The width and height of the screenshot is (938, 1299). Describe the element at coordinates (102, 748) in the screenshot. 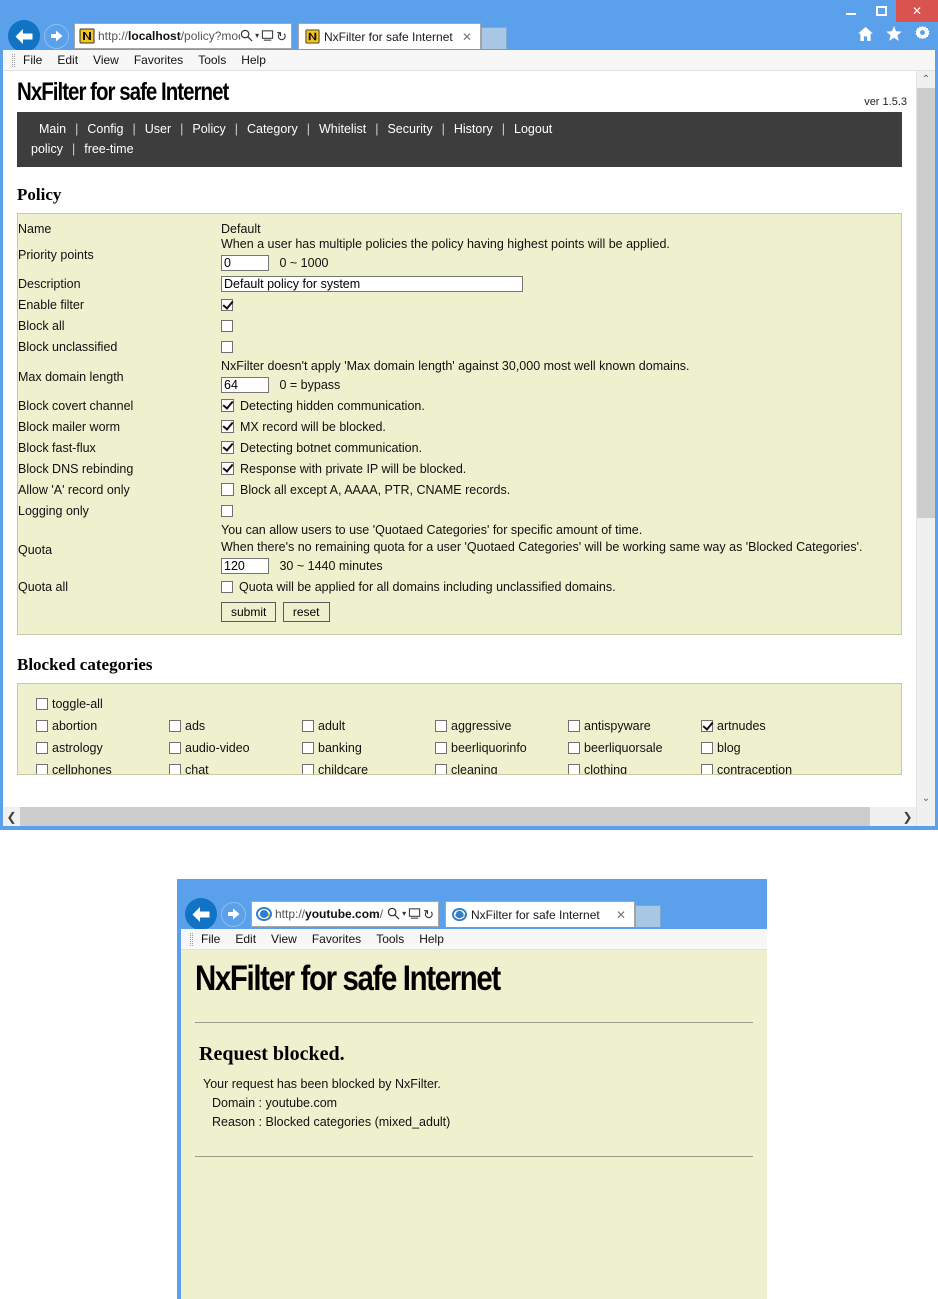

I see `category-item: astrology` at that location.